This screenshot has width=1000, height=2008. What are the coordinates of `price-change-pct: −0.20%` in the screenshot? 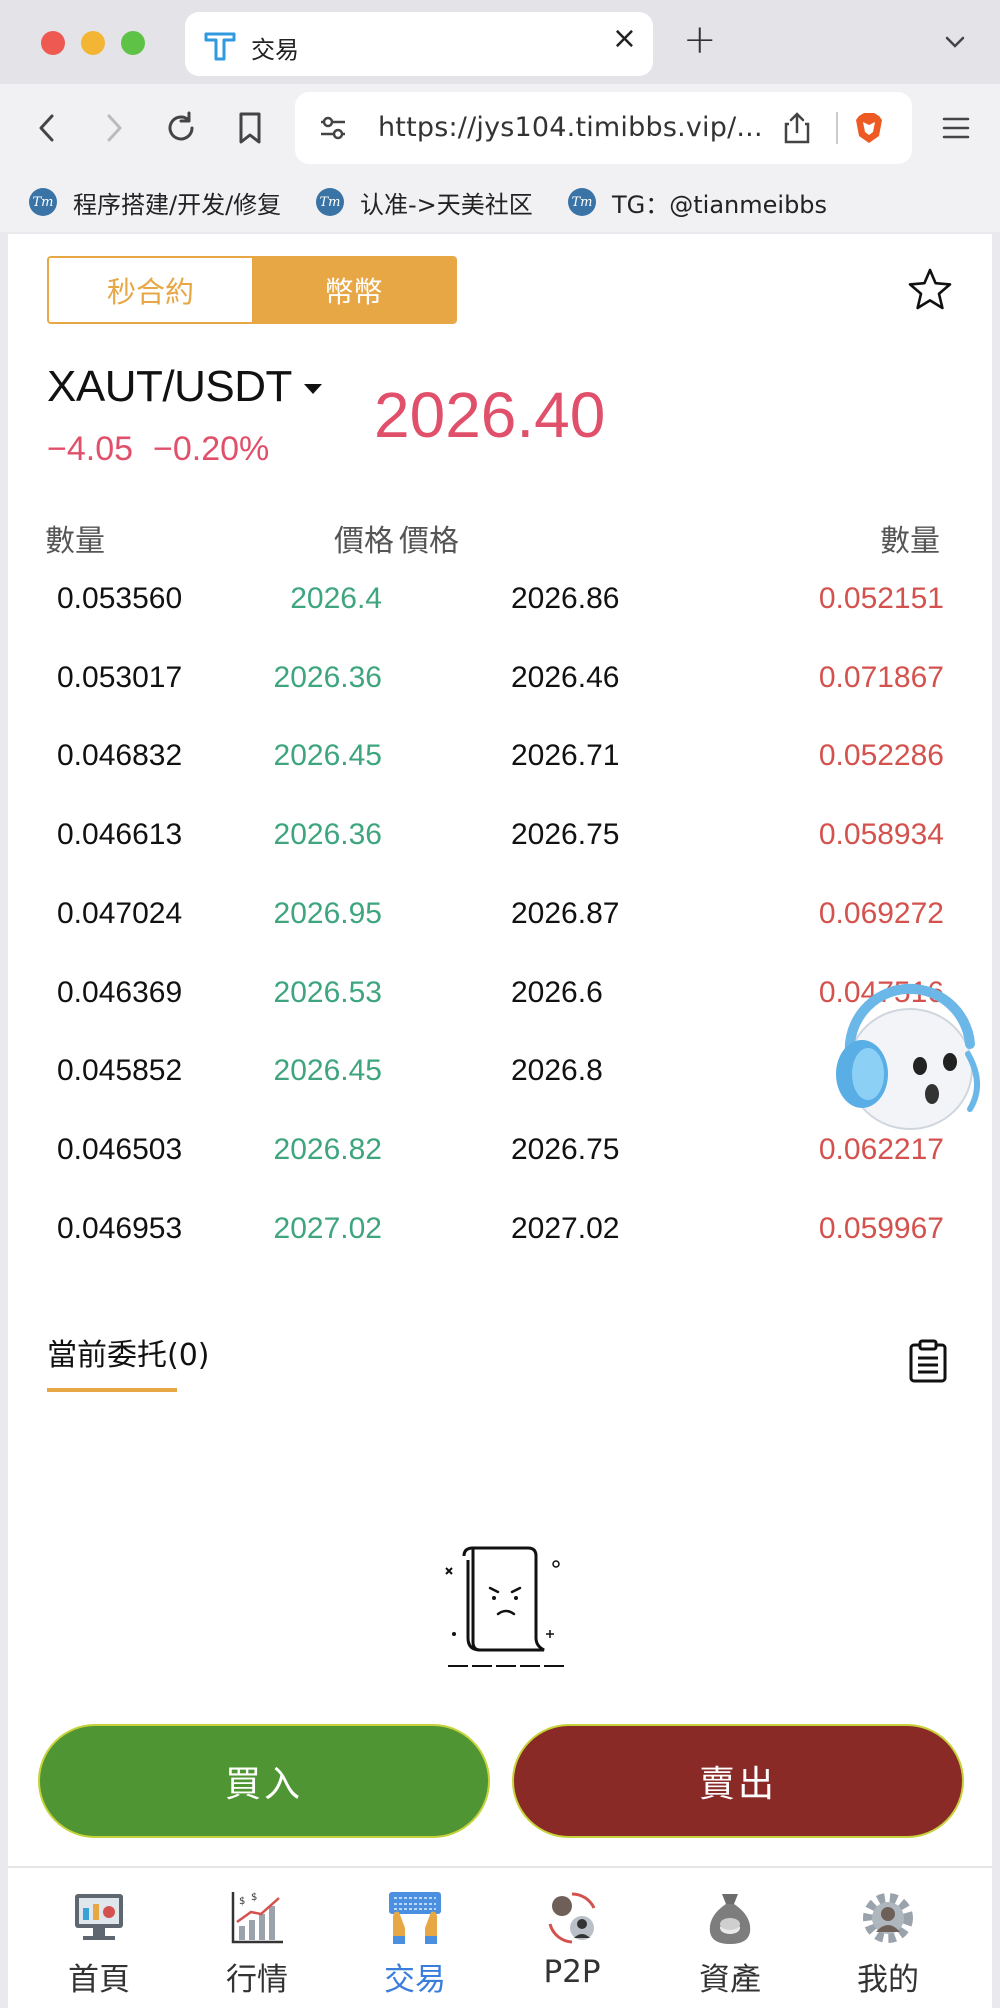 It's located at (211, 449).